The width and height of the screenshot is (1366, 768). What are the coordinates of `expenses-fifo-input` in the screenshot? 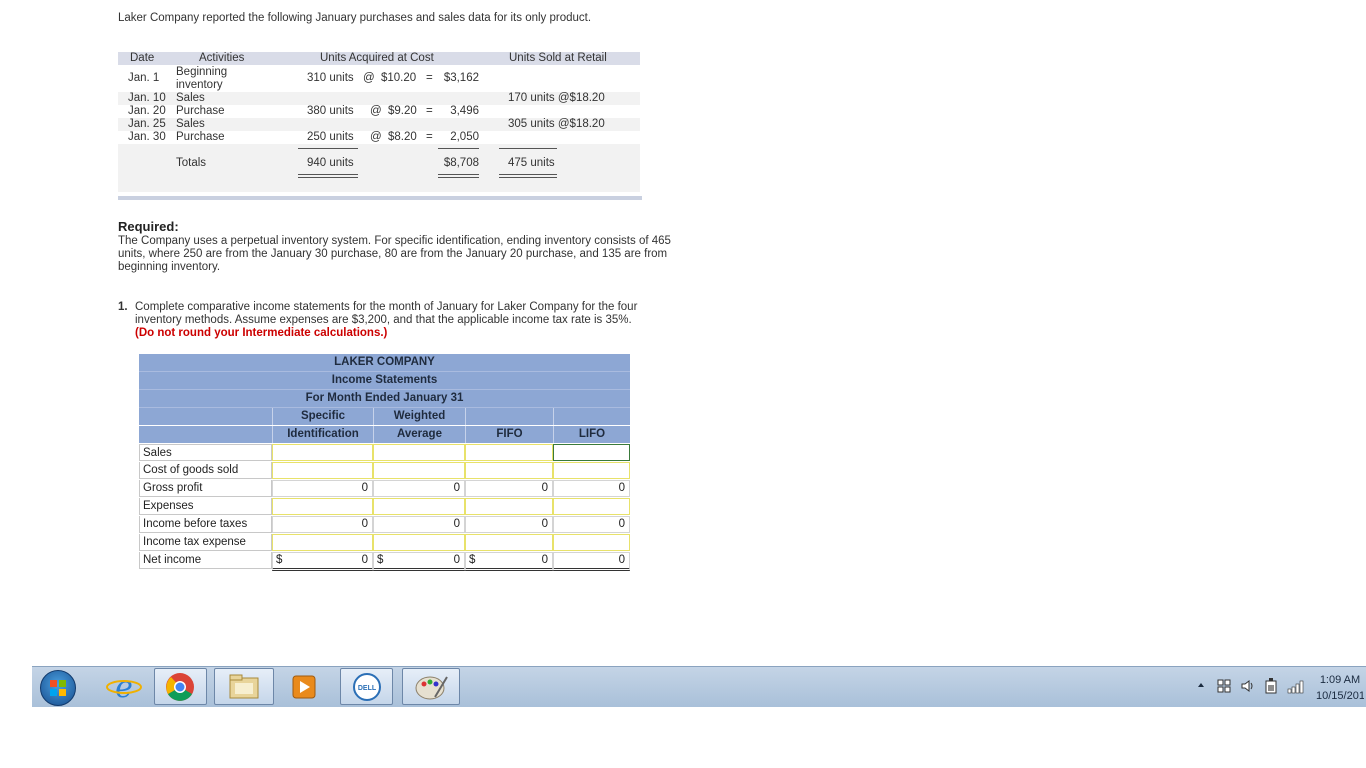 It's located at (509, 506).